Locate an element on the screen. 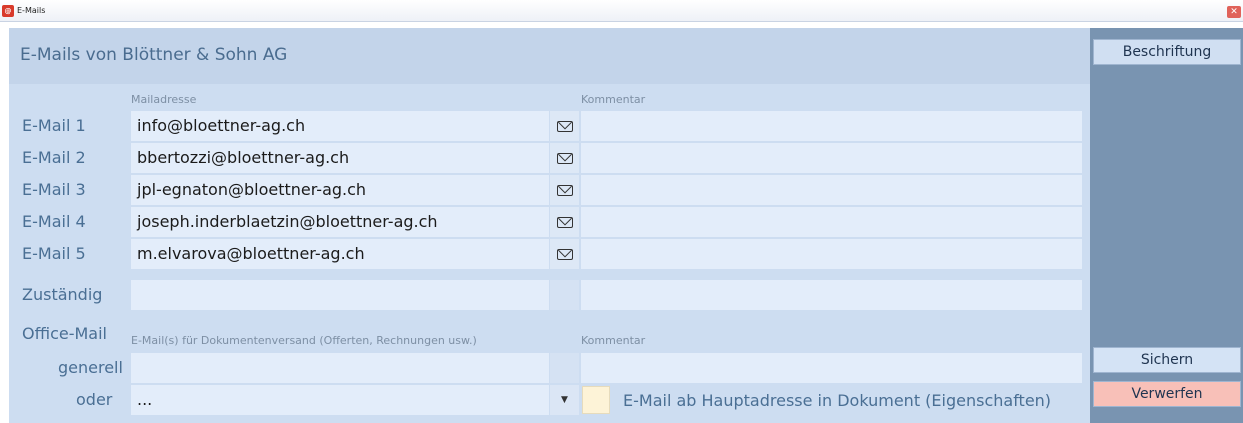 This screenshot has width=1243, height=423. window-title: E-Mails is located at coordinates (31, 10).